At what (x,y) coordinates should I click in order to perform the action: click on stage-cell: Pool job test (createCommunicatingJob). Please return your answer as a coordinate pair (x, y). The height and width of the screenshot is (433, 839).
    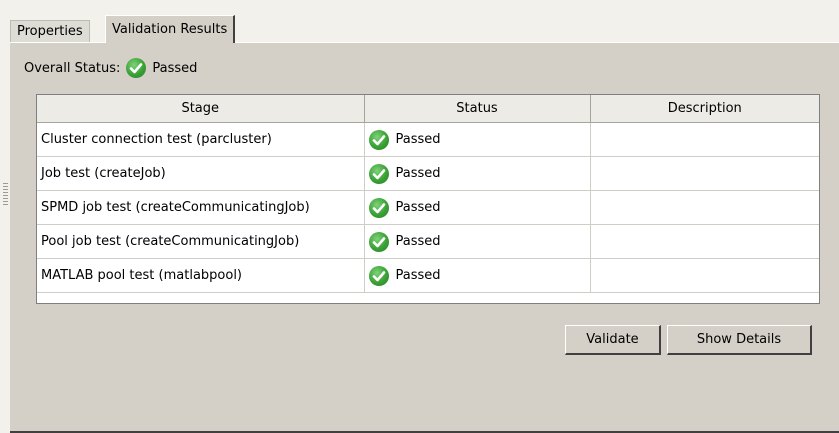
    Looking at the image, I should click on (201, 241).